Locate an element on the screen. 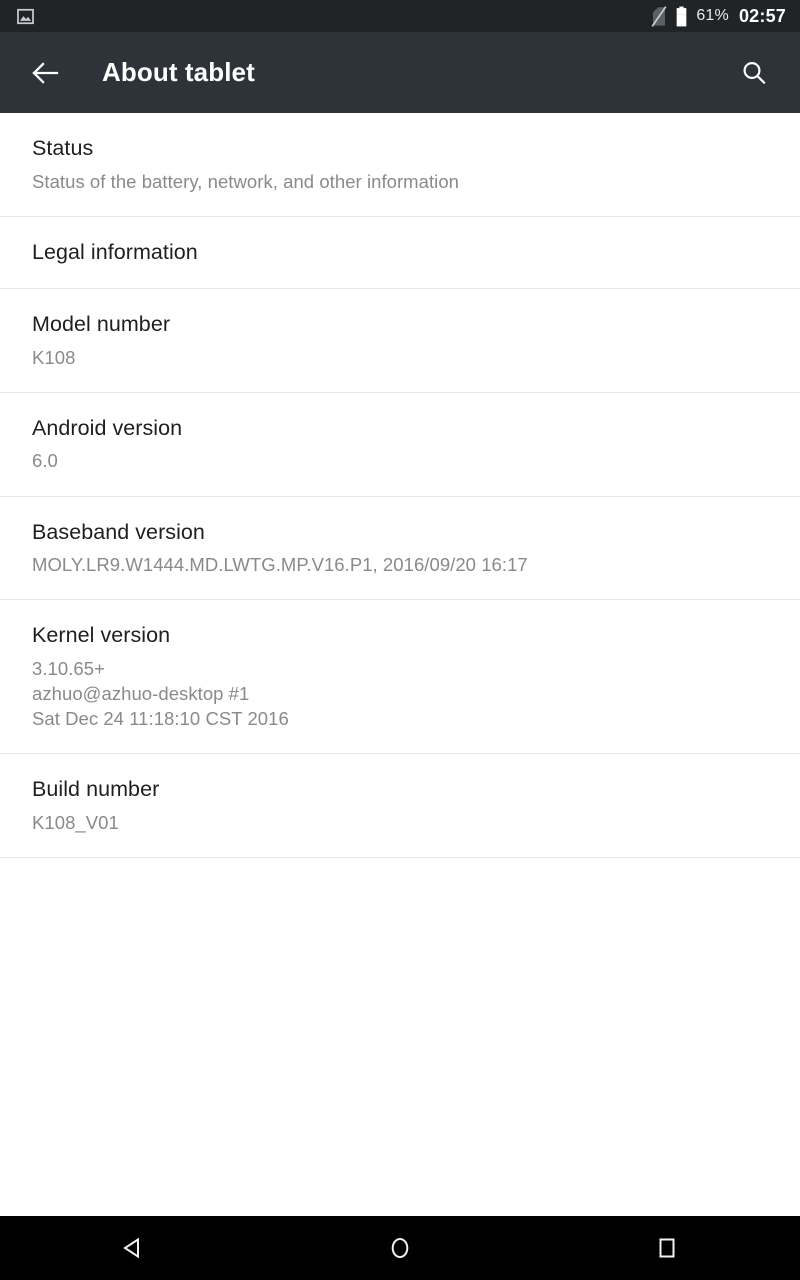 The image size is (800, 1280). setting-title: Android version is located at coordinates (107, 427).